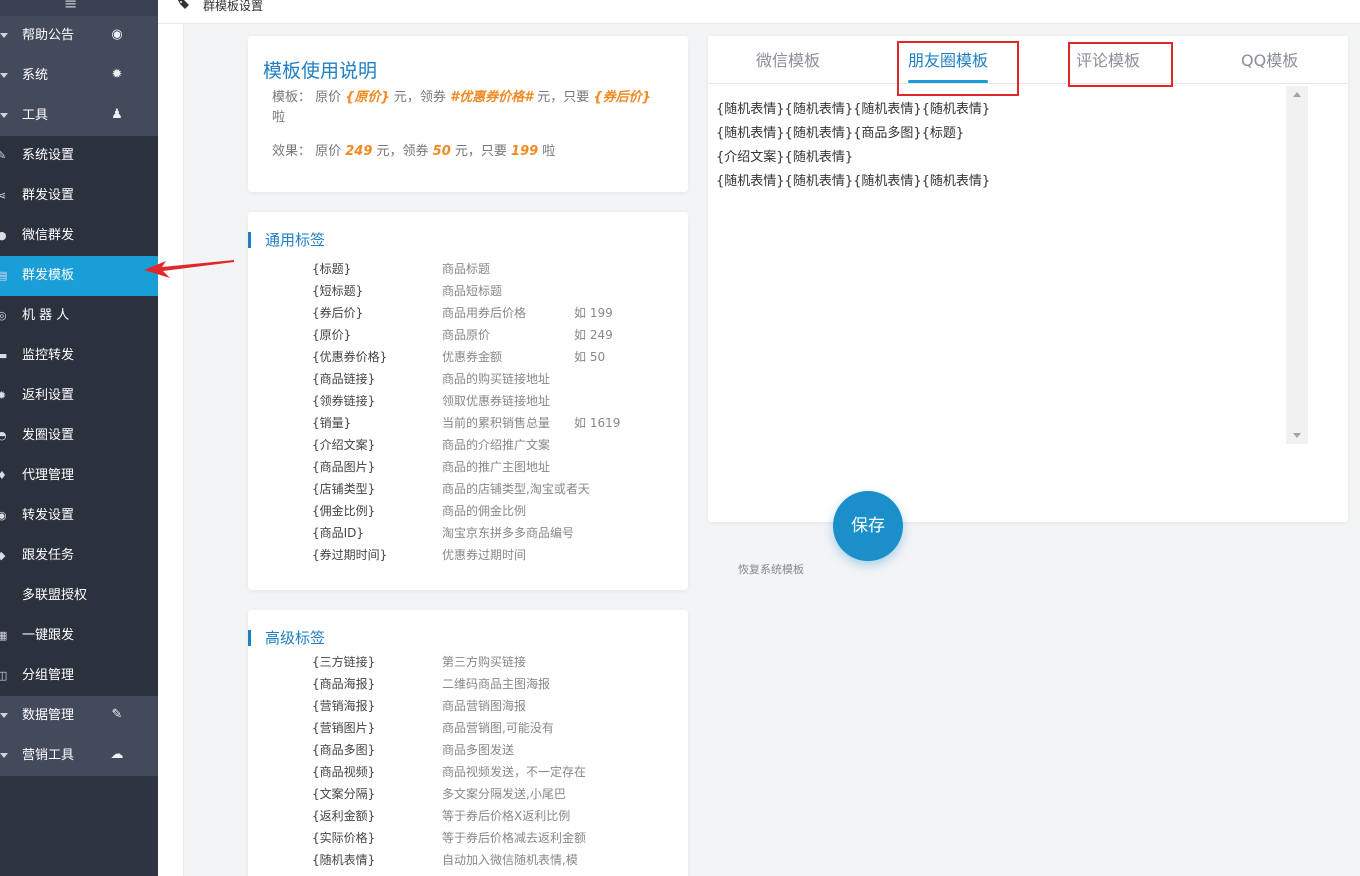  Describe the element at coordinates (3, 435) in the screenshot. I see `moments-icon: ◓` at that location.